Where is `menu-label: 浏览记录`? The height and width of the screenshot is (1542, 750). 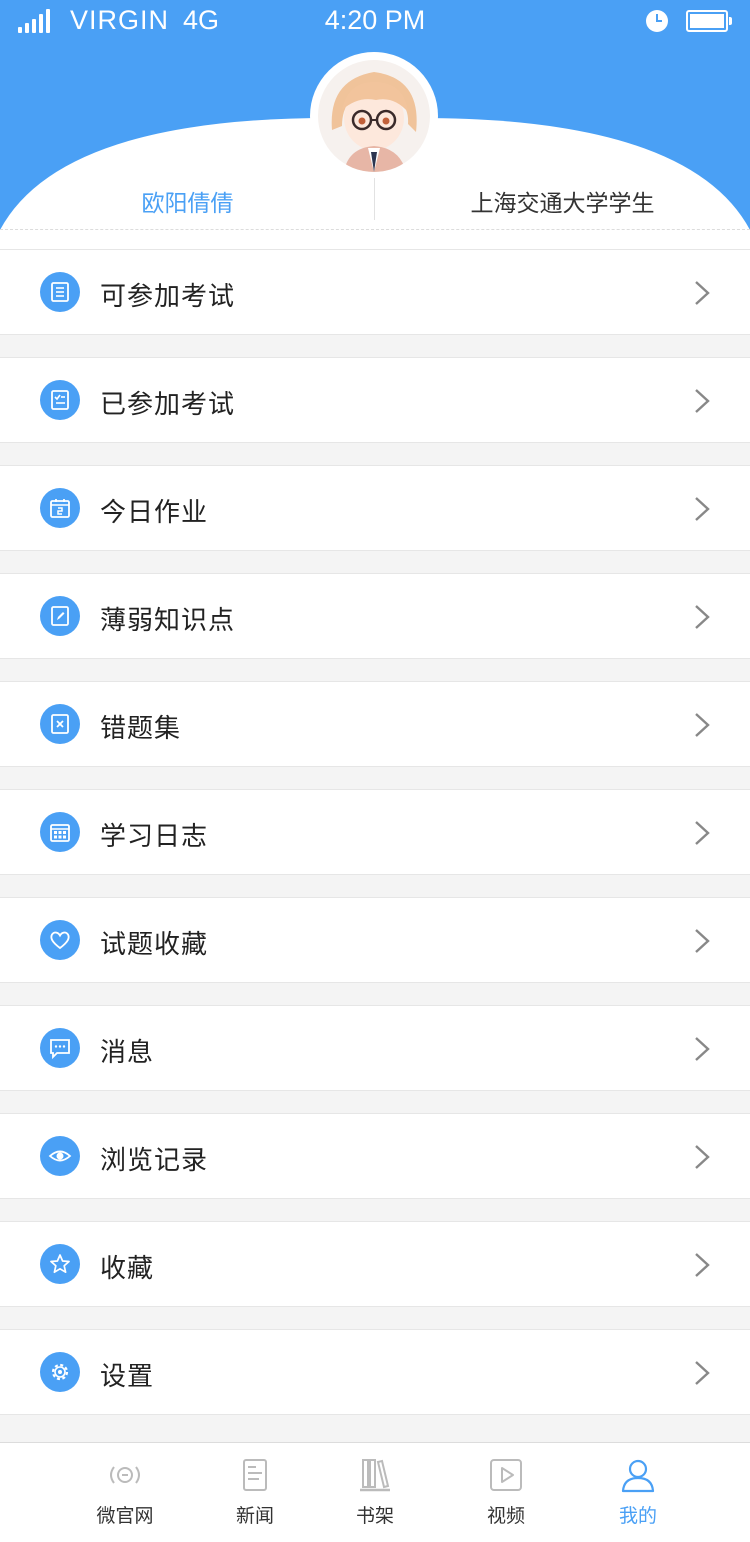
menu-label: 浏览记录 is located at coordinates (154, 1161).